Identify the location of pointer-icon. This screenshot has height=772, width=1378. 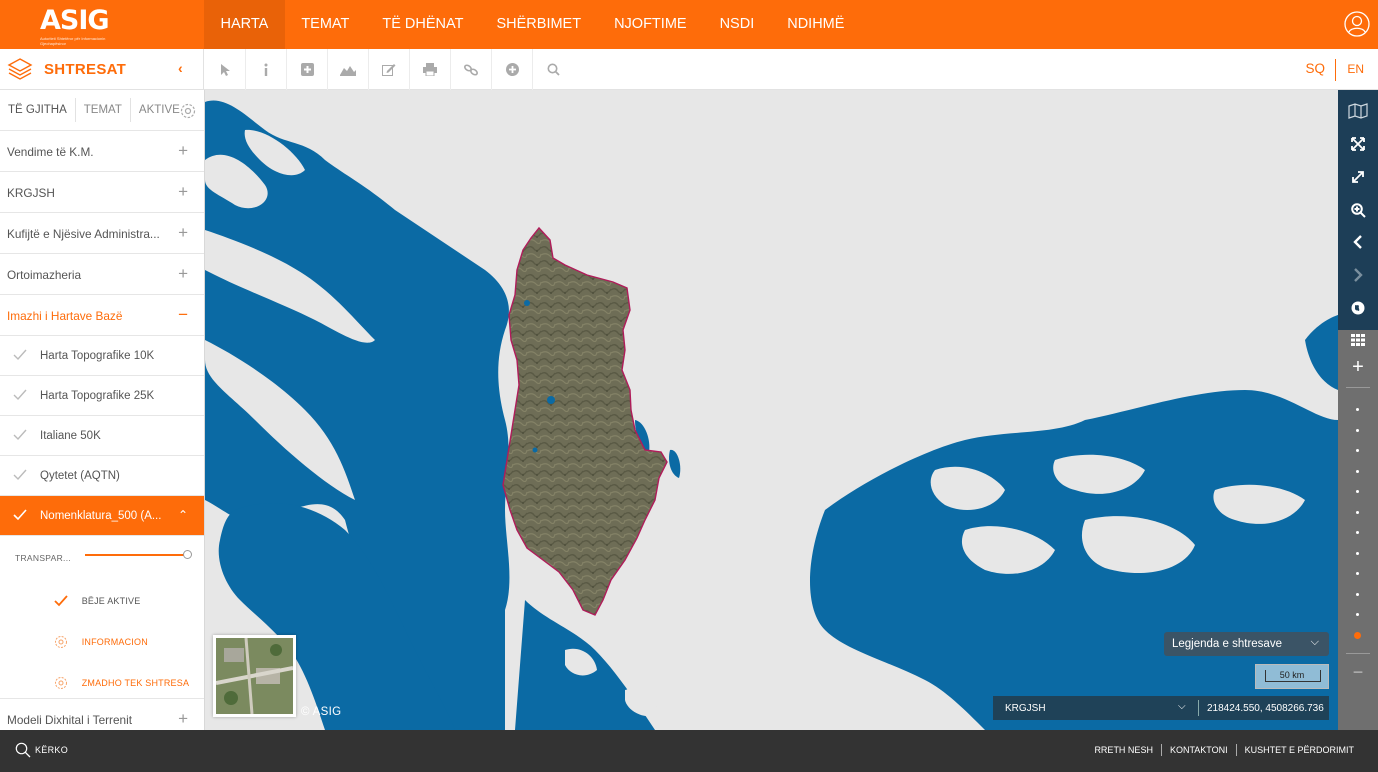
(225, 69).